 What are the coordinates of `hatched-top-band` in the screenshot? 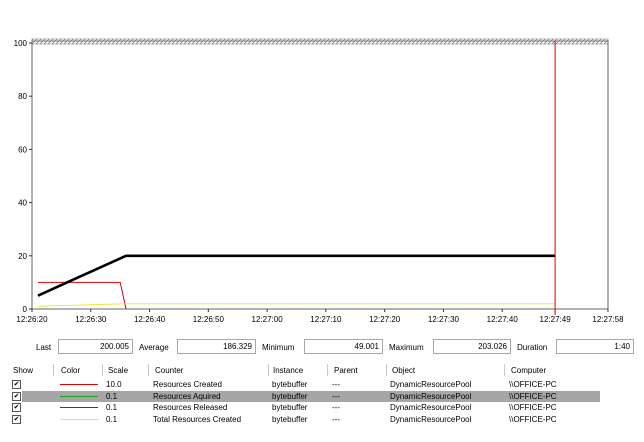 It's located at (320, 41).